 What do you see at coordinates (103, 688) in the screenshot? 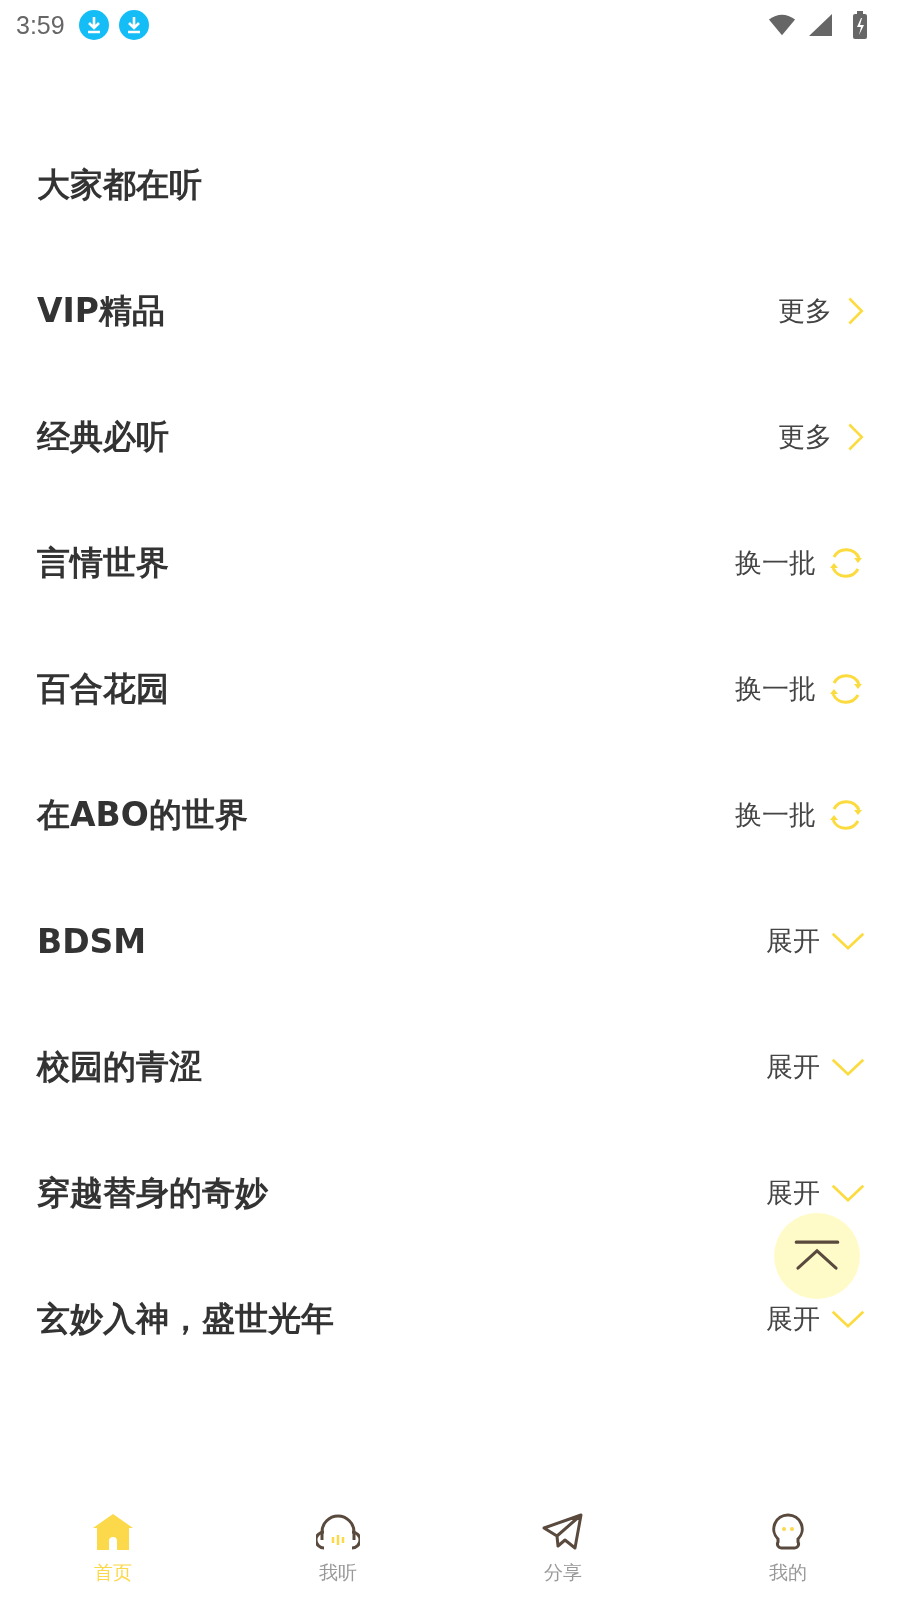
I see `section-title: 百合花园` at bounding box center [103, 688].